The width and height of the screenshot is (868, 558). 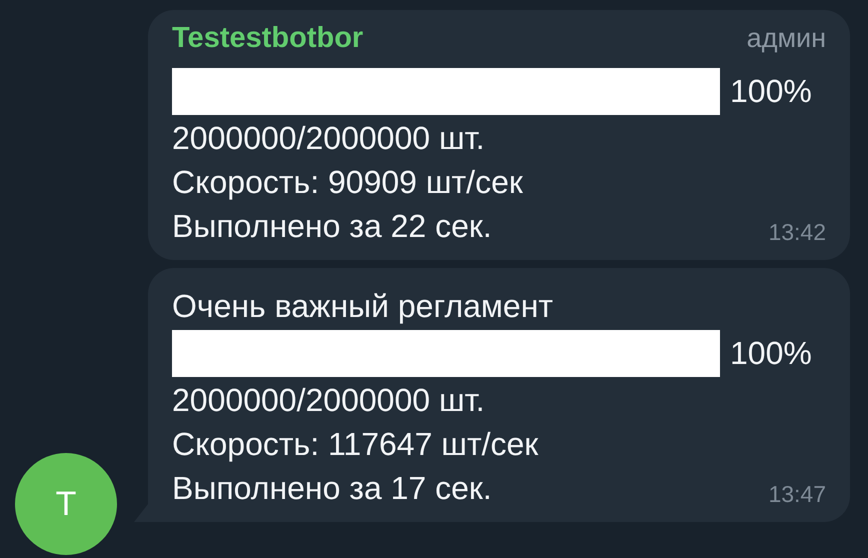 I want to click on sender-name: Testestbotbor, so click(x=268, y=38).